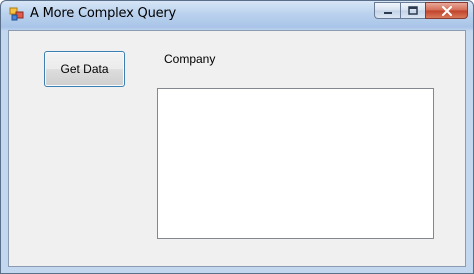  What do you see at coordinates (17, 14) in the screenshot?
I see `app-icon` at bounding box center [17, 14].